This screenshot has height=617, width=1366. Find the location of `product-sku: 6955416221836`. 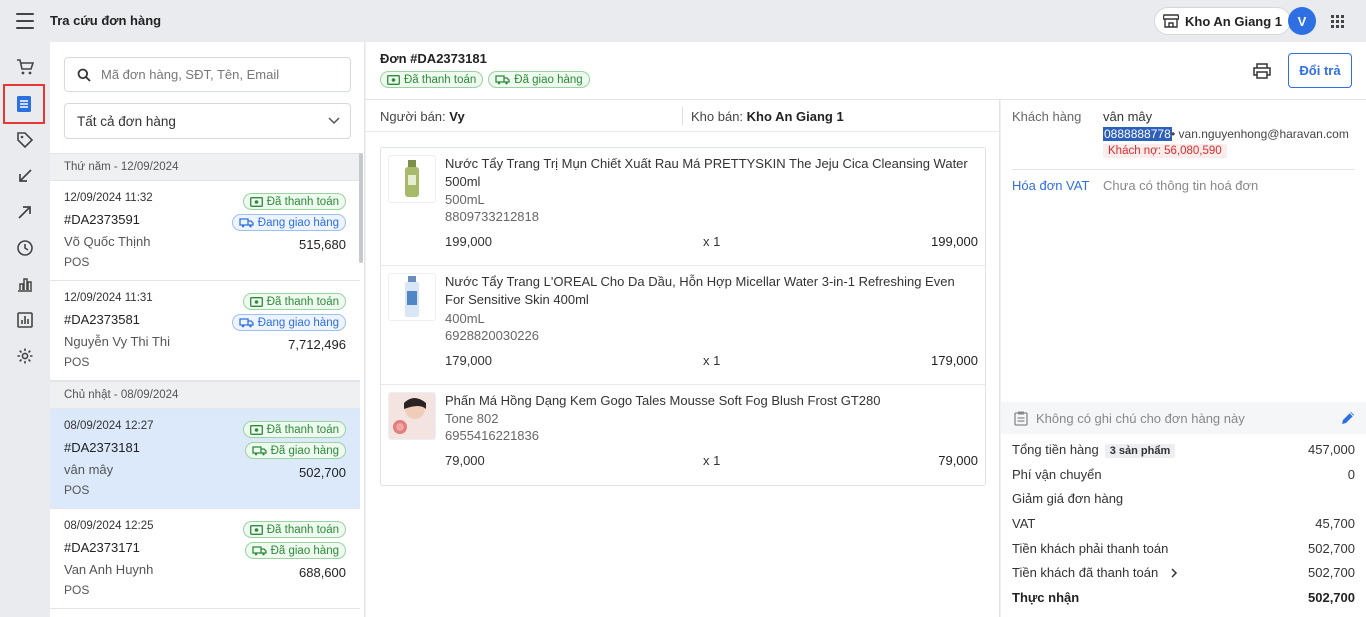

product-sku: 6955416221836 is located at coordinates (492, 435).